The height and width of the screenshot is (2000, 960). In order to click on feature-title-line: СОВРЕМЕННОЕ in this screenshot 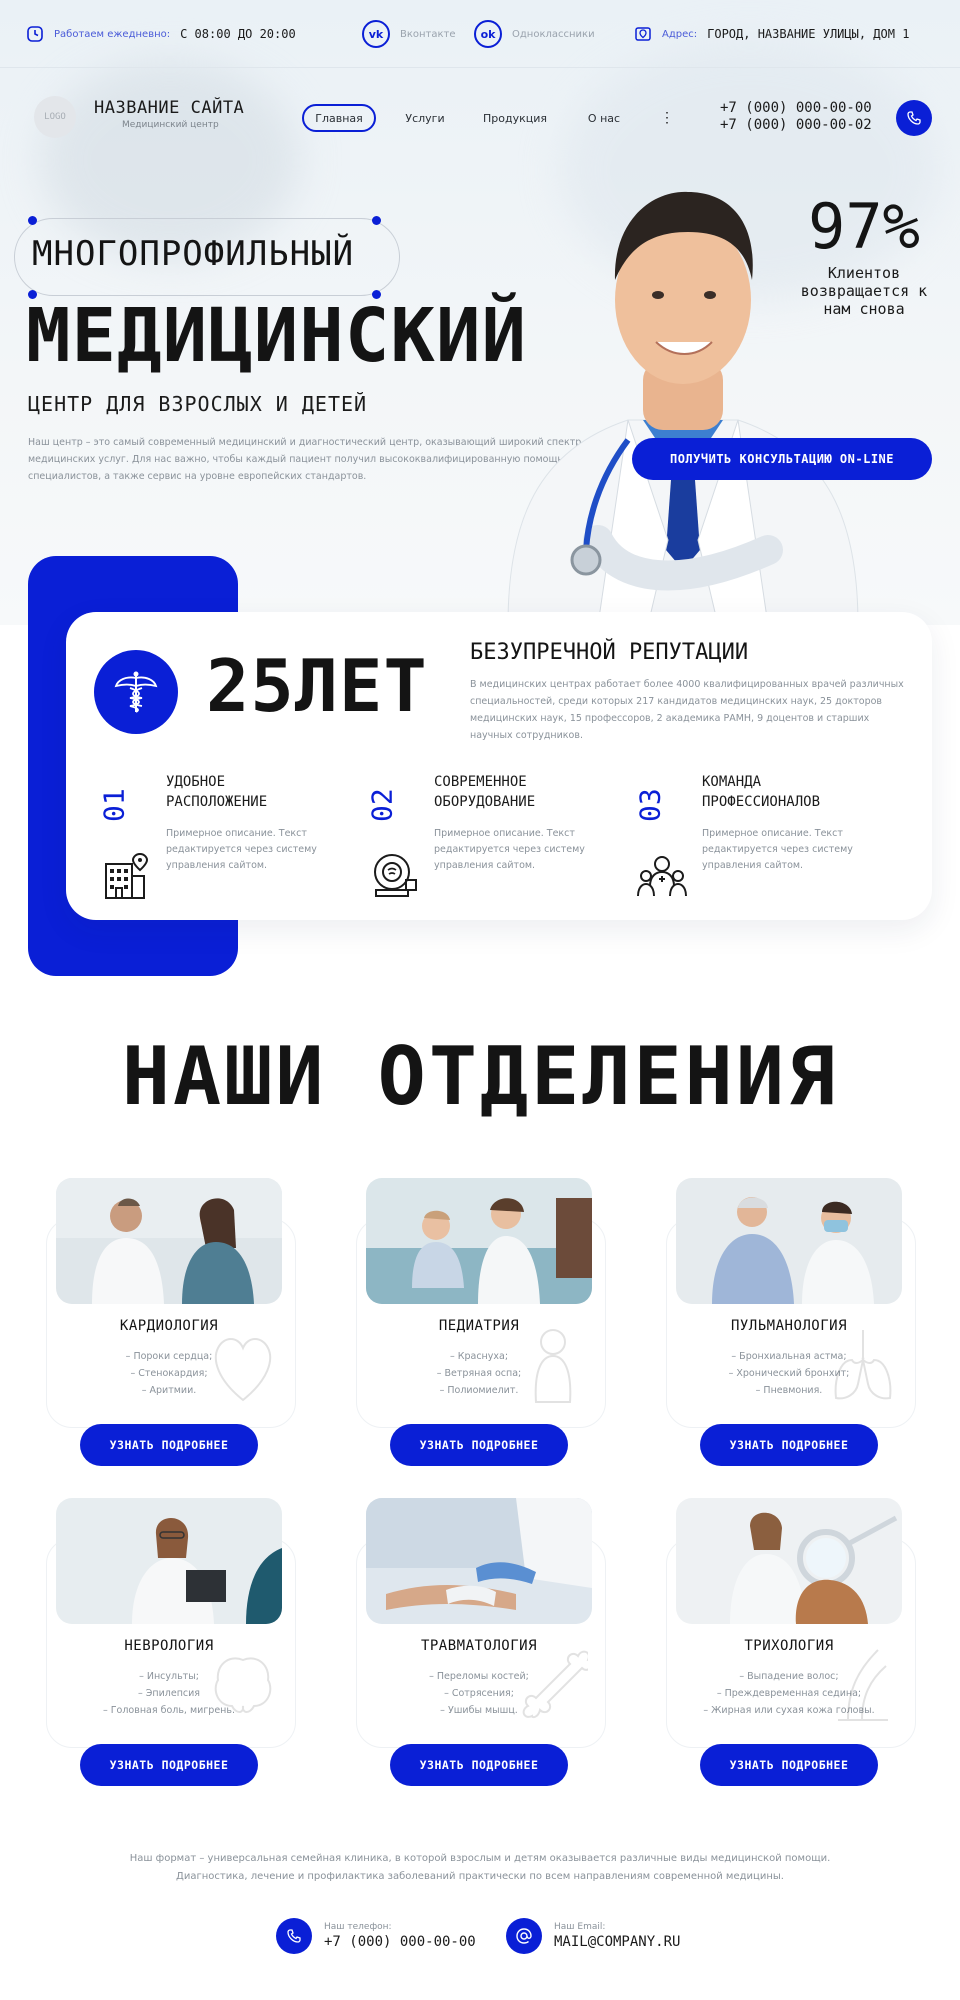, I will do `click(480, 782)`.